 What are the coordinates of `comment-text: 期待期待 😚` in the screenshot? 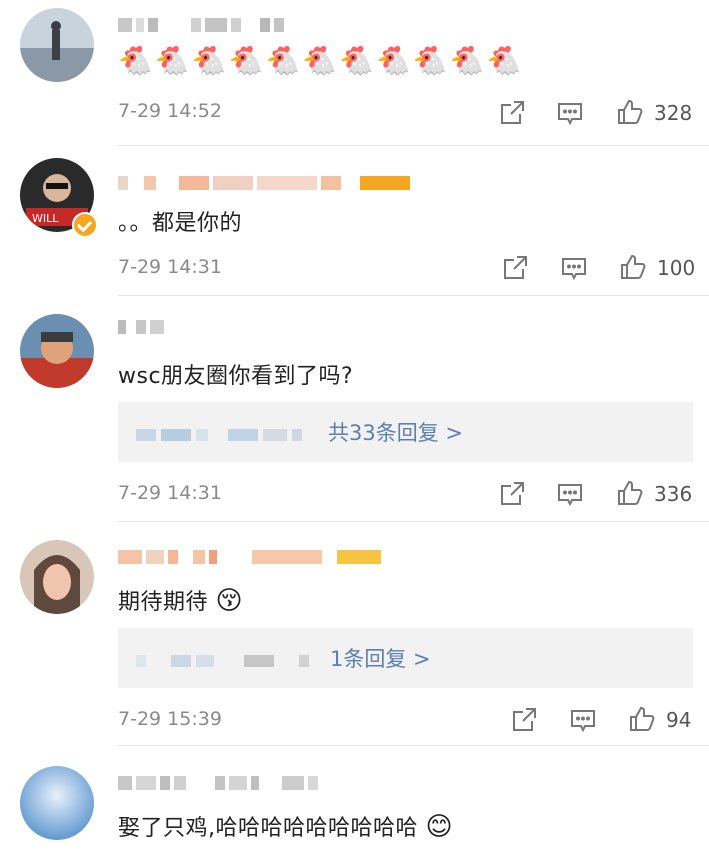 It's located at (180, 600).